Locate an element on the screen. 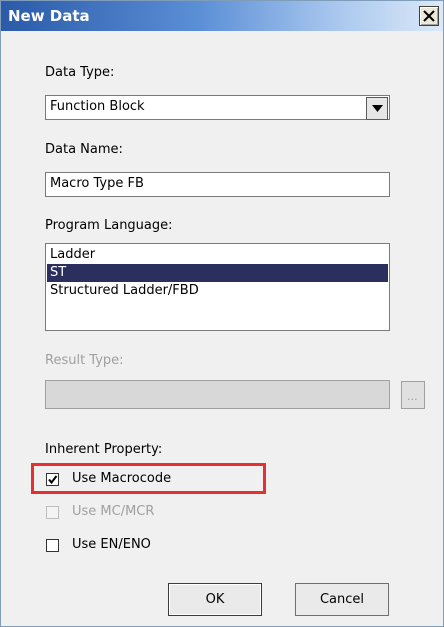 The width and height of the screenshot is (444, 627). data-name-label: Data Name: is located at coordinates (84, 149).